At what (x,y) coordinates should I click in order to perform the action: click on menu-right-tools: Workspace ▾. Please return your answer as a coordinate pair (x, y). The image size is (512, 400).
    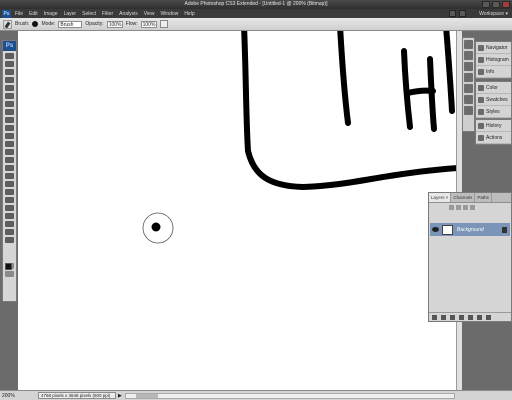
    Looking at the image, I should click on (478, 13).